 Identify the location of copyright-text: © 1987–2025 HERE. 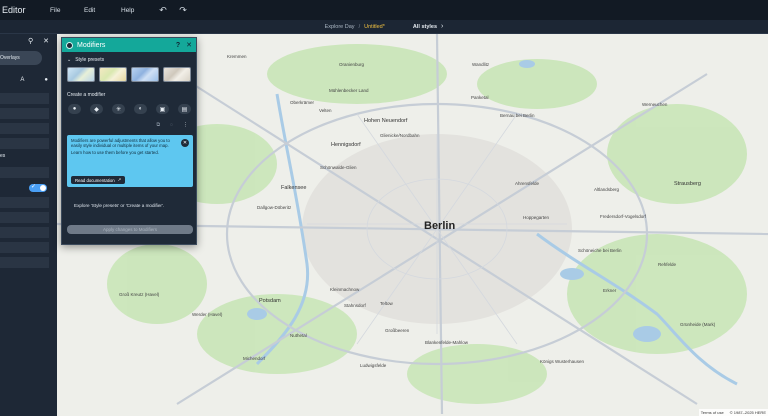
(747, 412).